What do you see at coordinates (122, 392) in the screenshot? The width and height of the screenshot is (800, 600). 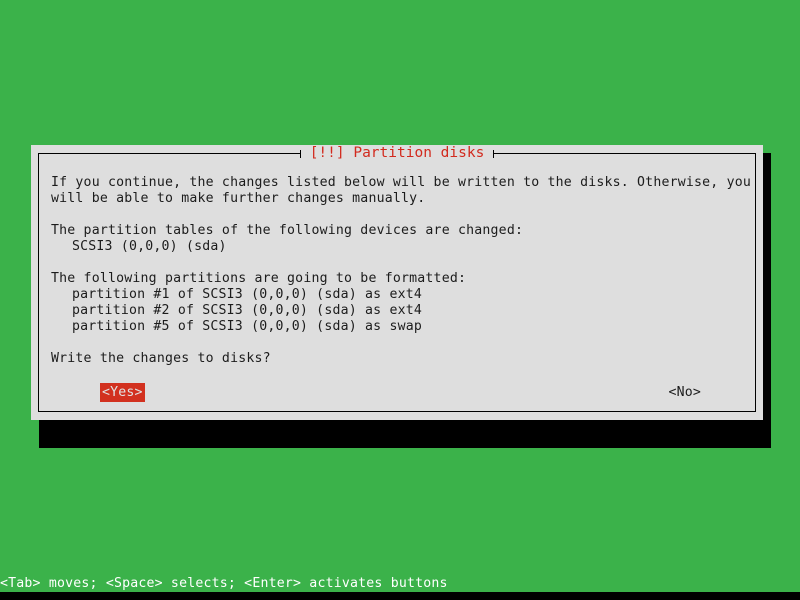 I see `yes-button: <Yes>` at bounding box center [122, 392].